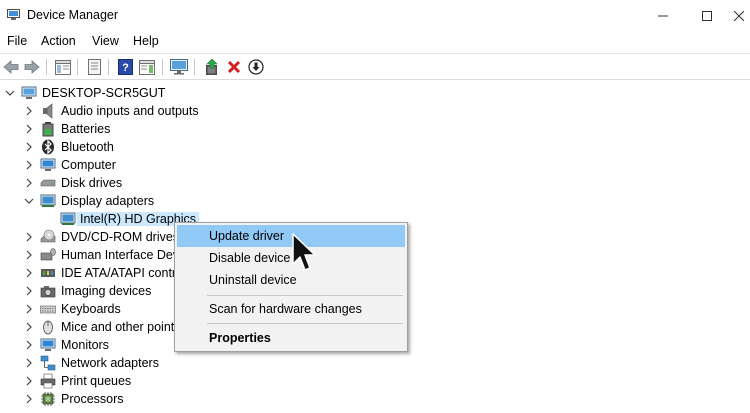 This screenshot has width=750, height=413. What do you see at coordinates (13, 14) in the screenshot?
I see `device-manager-icon` at bounding box center [13, 14].